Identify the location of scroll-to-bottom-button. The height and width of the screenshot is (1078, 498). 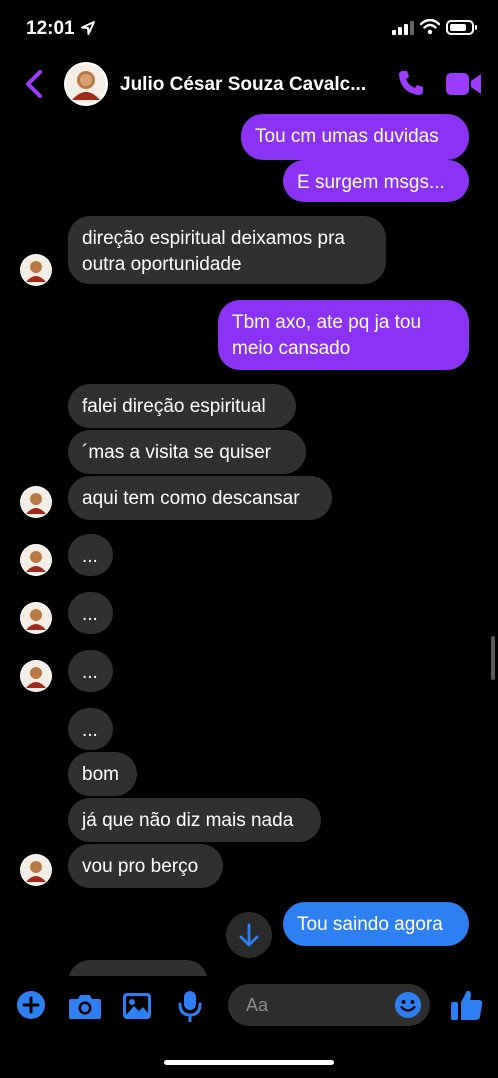
(249, 935).